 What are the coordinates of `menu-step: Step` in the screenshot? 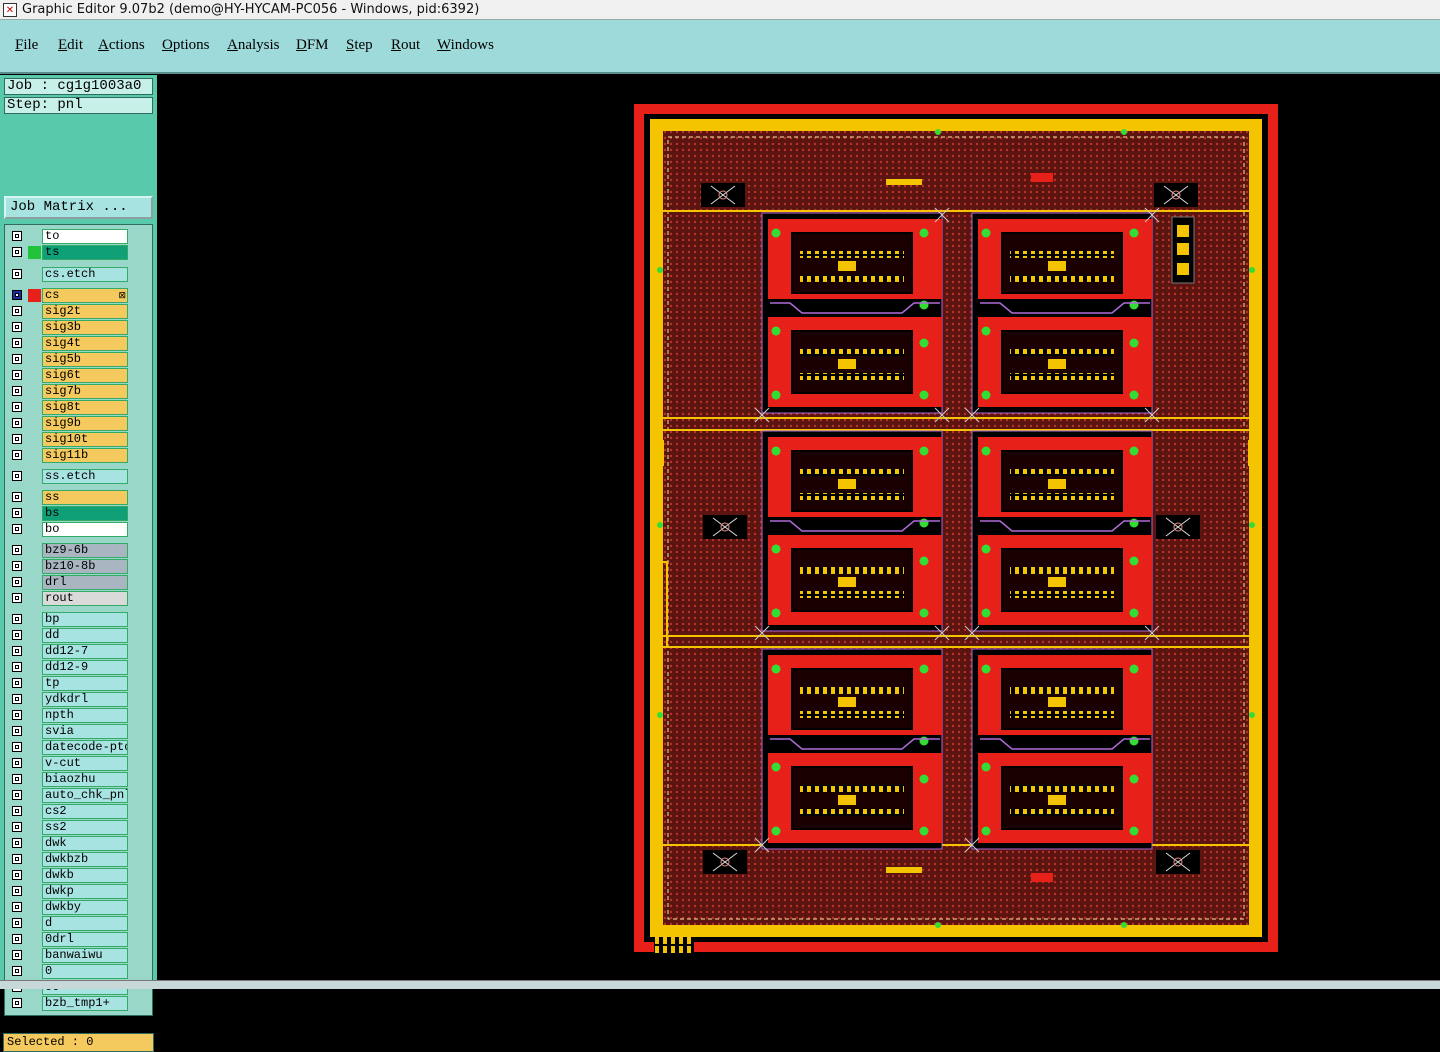 It's located at (359, 45).